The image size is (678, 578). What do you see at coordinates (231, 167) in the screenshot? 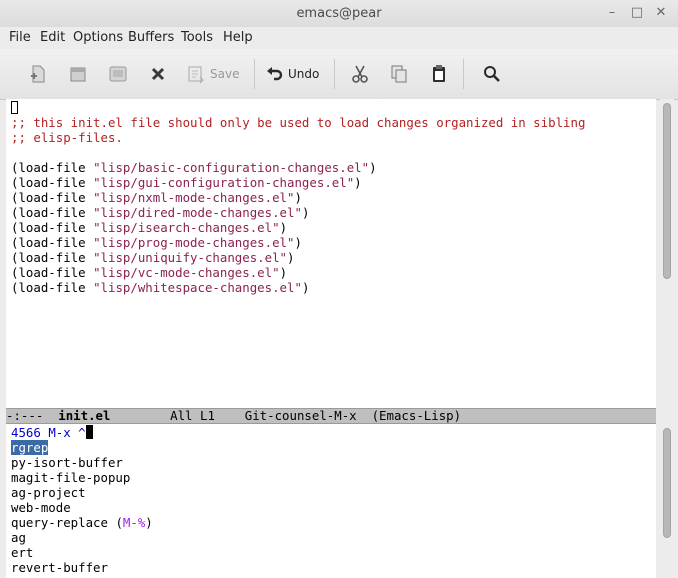
I see `load-path-string: "lisp/basic-configuration-changes.el"` at bounding box center [231, 167].